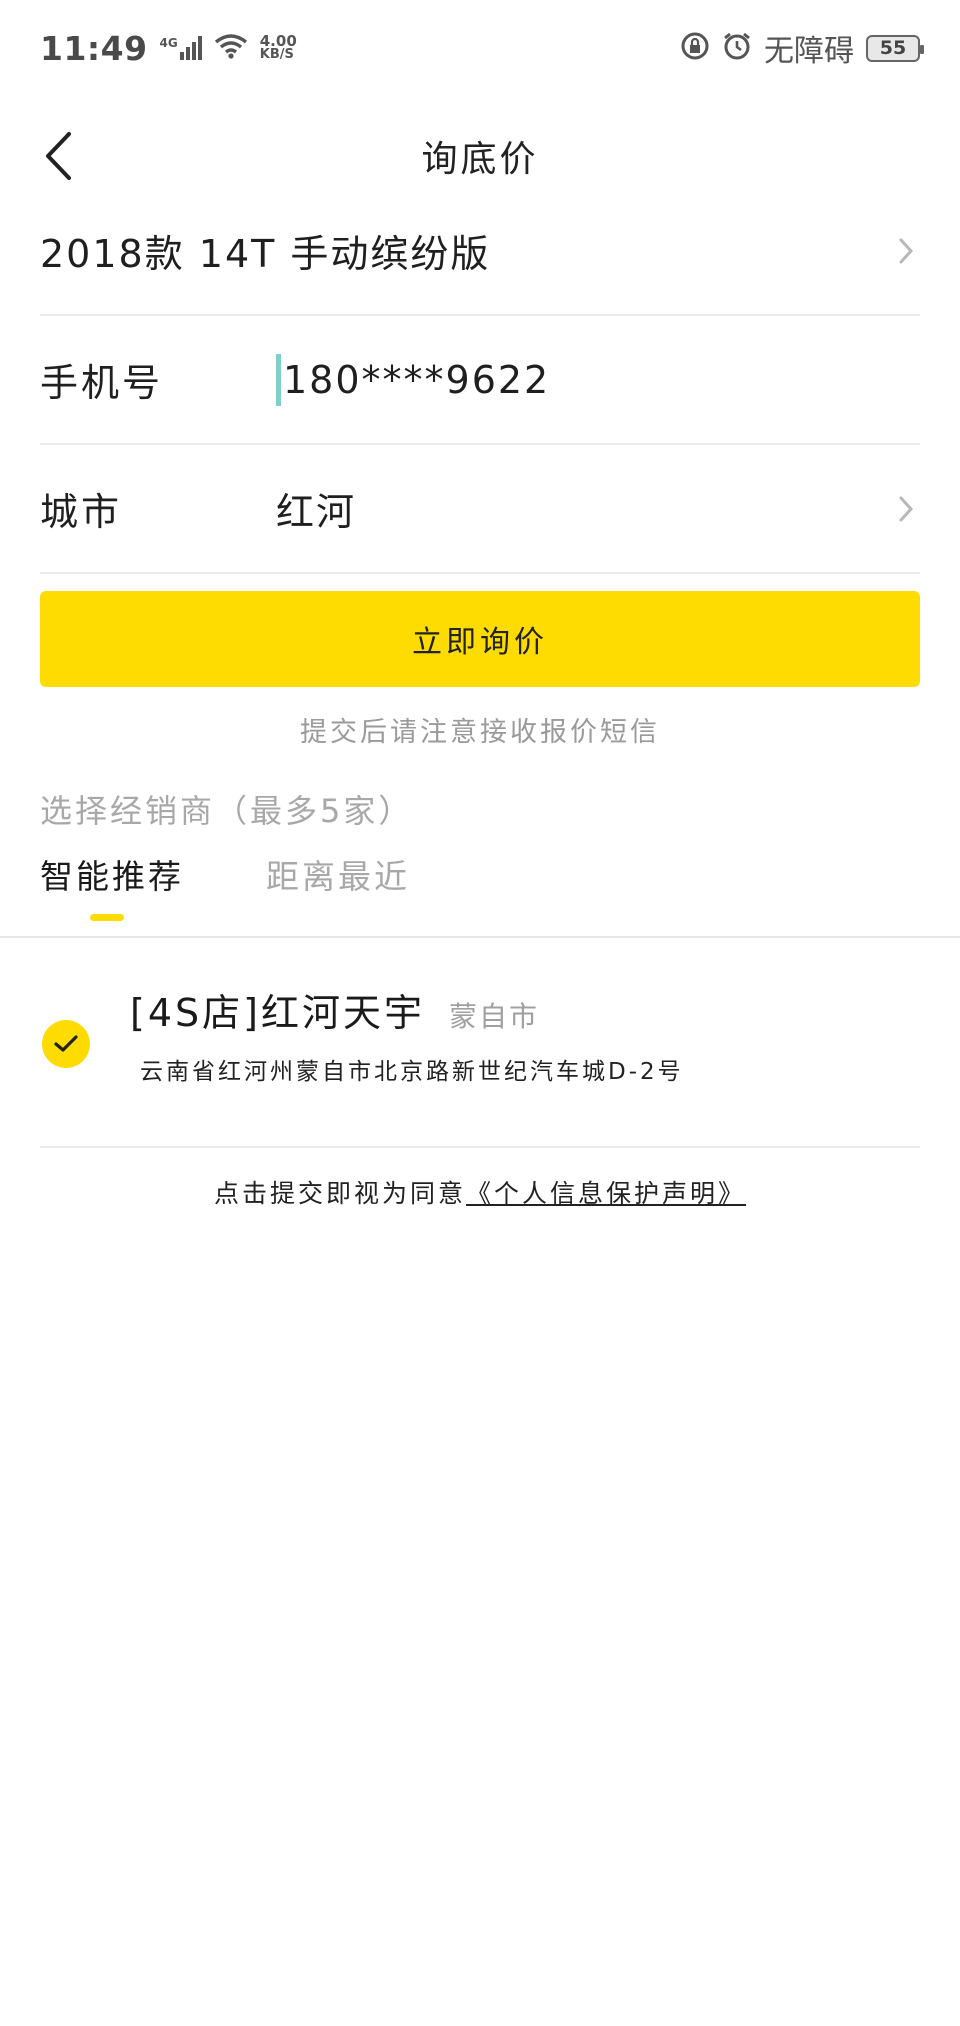 The image size is (960, 2026). Describe the element at coordinates (265, 254) in the screenshot. I see `car-model-label: 2018款 14T 手动缤纷版` at that location.